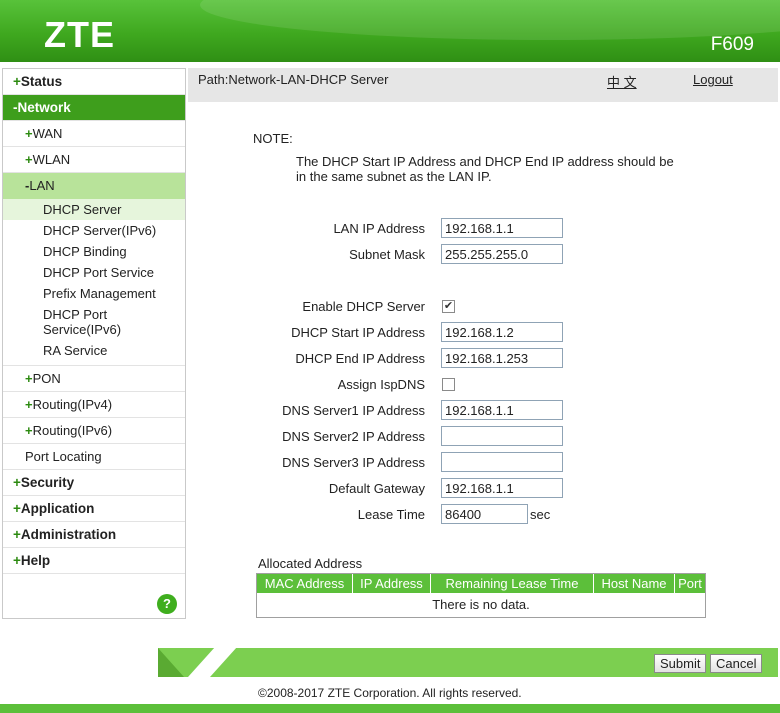 The image size is (780, 713). What do you see at coordinates (680, 663) in the screenshot?
I see `submit-button: Submit` at bounding box center [680, 663].